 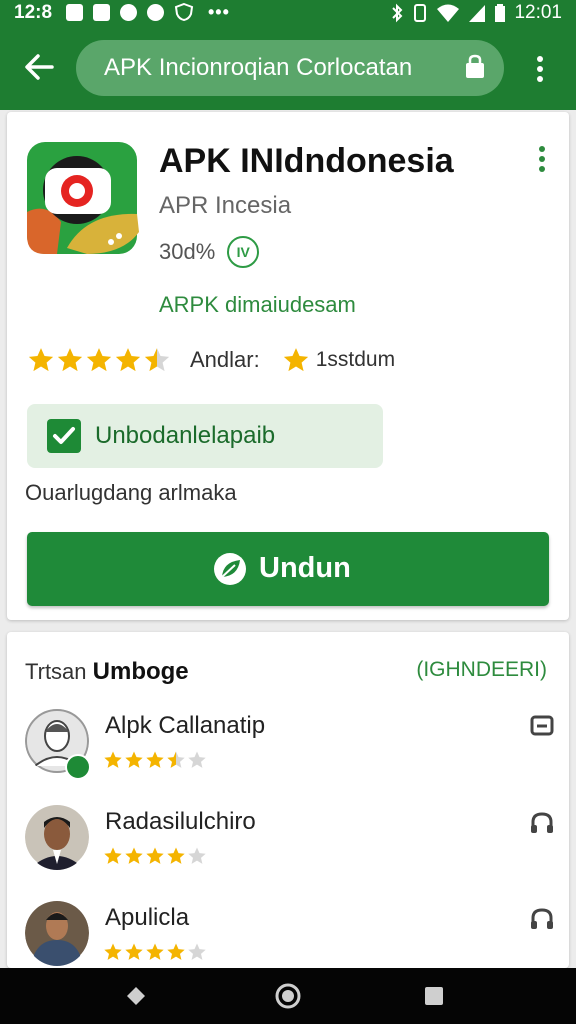 I want to click on review-author: Apulicla, so click(x=147, y=917).